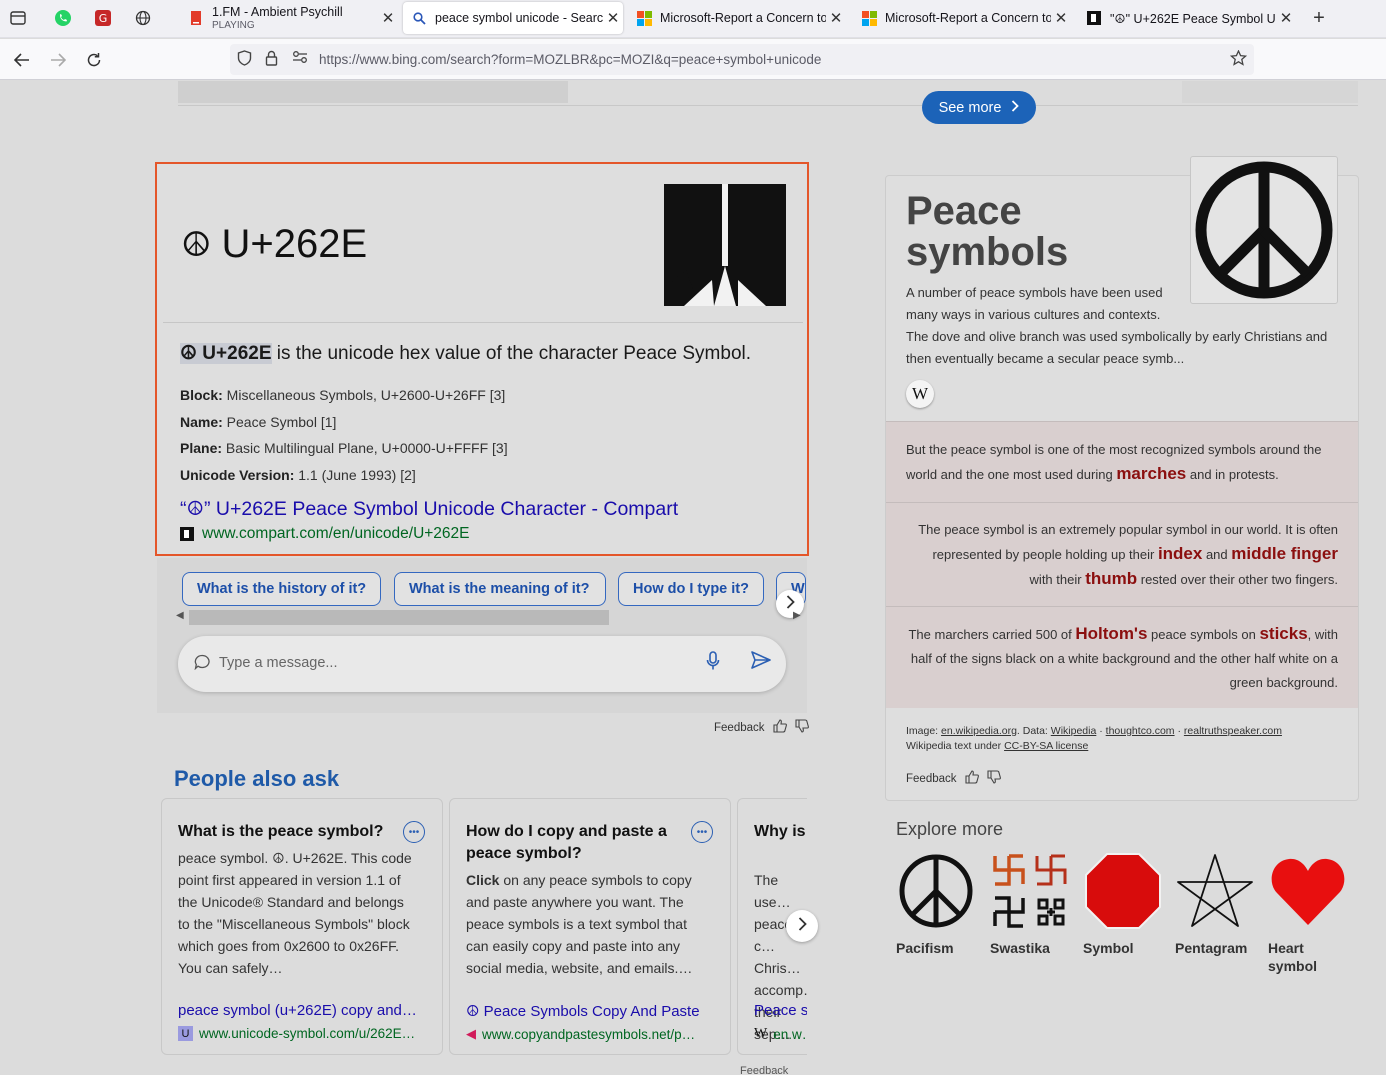  Describe the element at coordinates (1094, 18) in the screenshot. I see `compart-icon` at that location.